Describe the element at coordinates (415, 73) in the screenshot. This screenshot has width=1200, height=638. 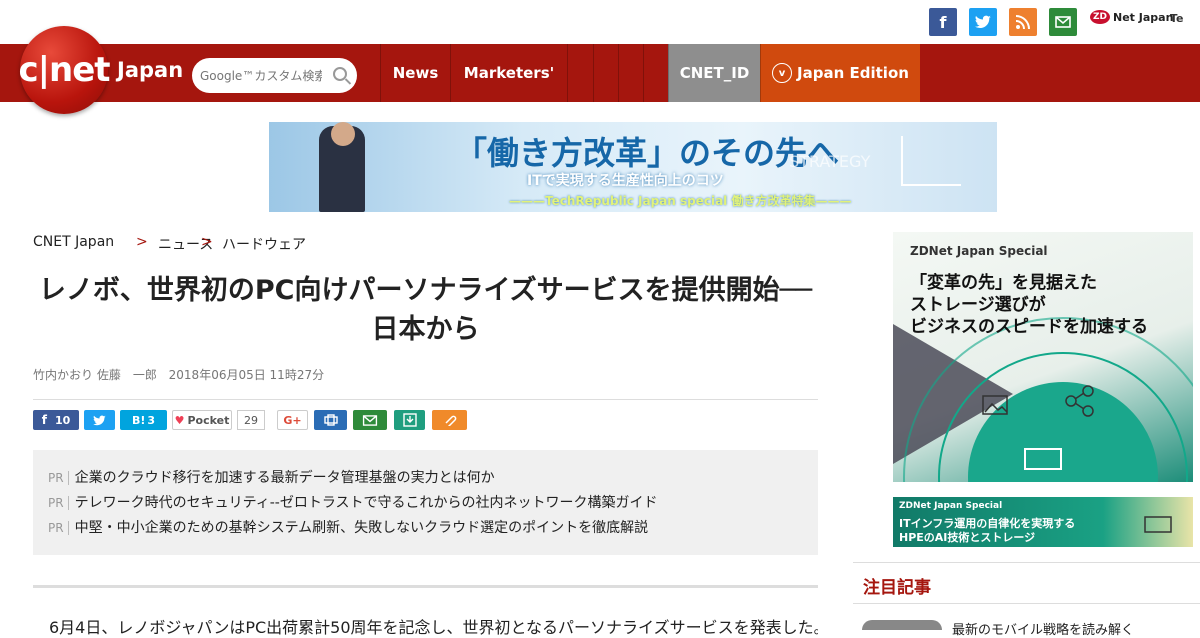
I see `nav-news: News` at that location.